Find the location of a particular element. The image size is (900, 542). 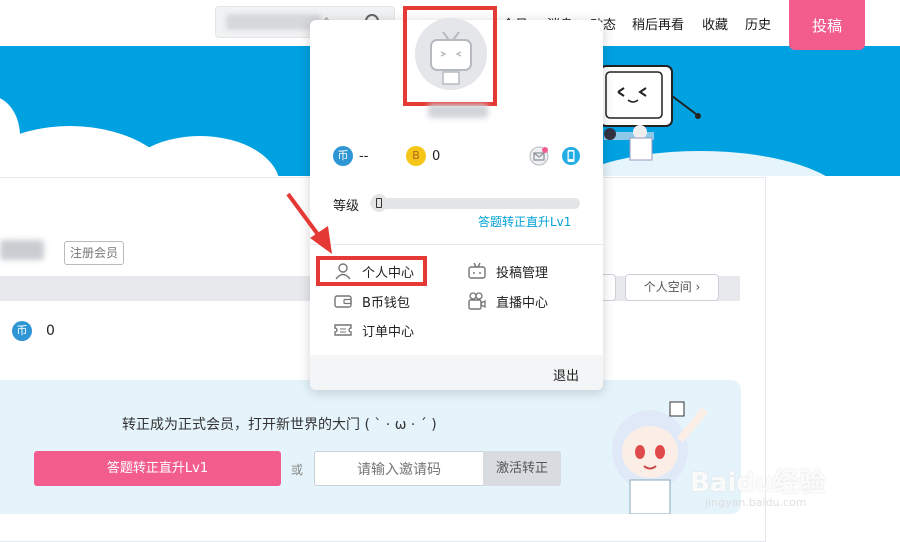

menu-upload-manage: 投稿管理 is located at coordinates (507, 271).